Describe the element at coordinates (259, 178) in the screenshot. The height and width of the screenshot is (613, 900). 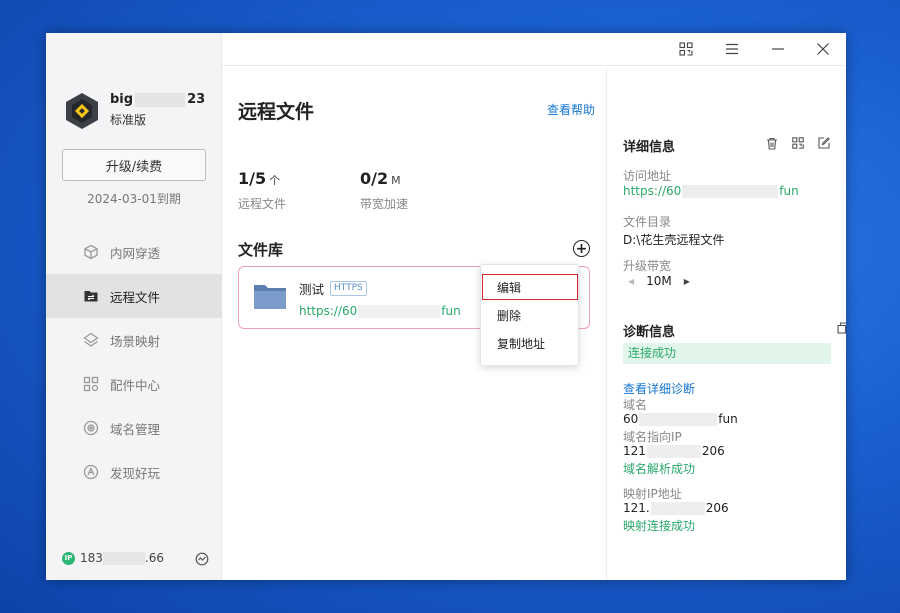
I see `stat-files-value: 1/5 个` at that location.